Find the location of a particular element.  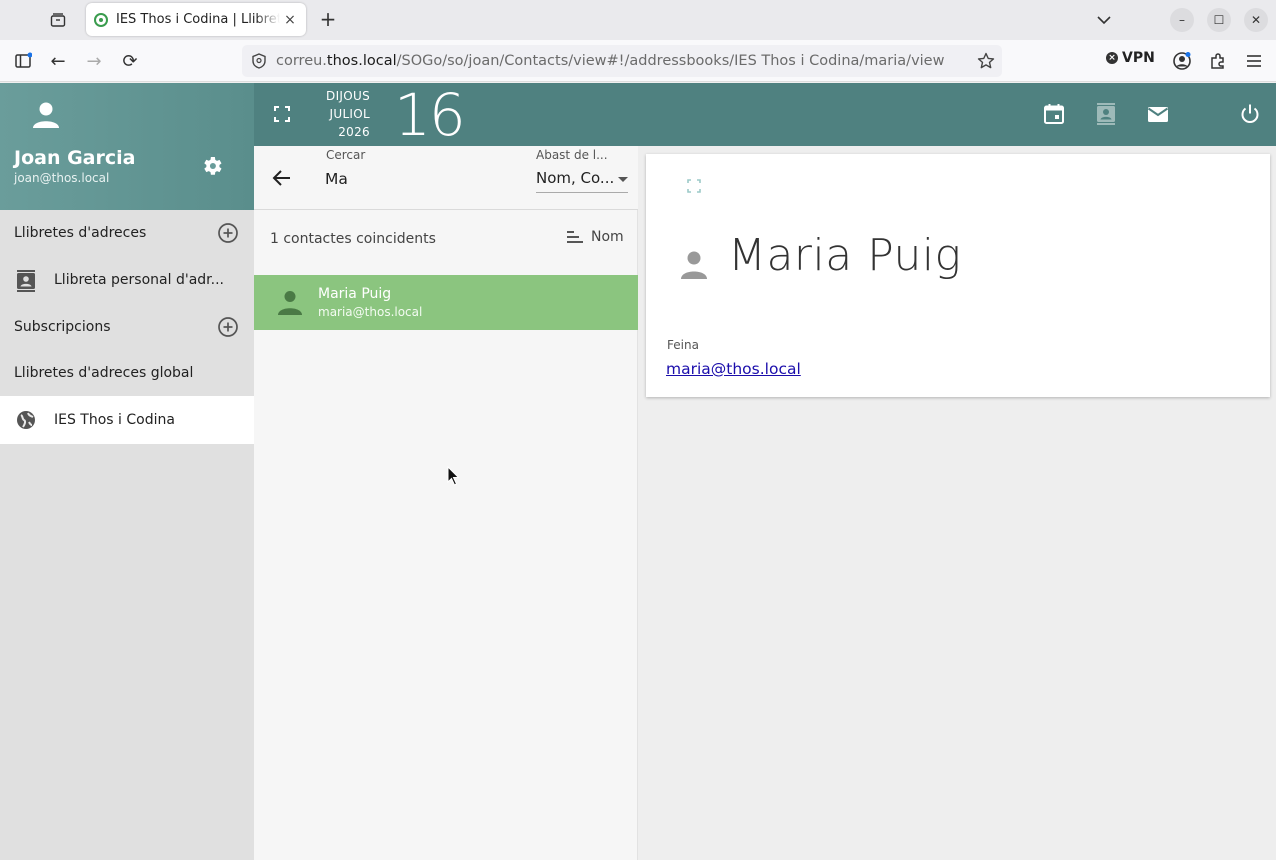

month-name: JULIOL is located at coordinates (349, 114).